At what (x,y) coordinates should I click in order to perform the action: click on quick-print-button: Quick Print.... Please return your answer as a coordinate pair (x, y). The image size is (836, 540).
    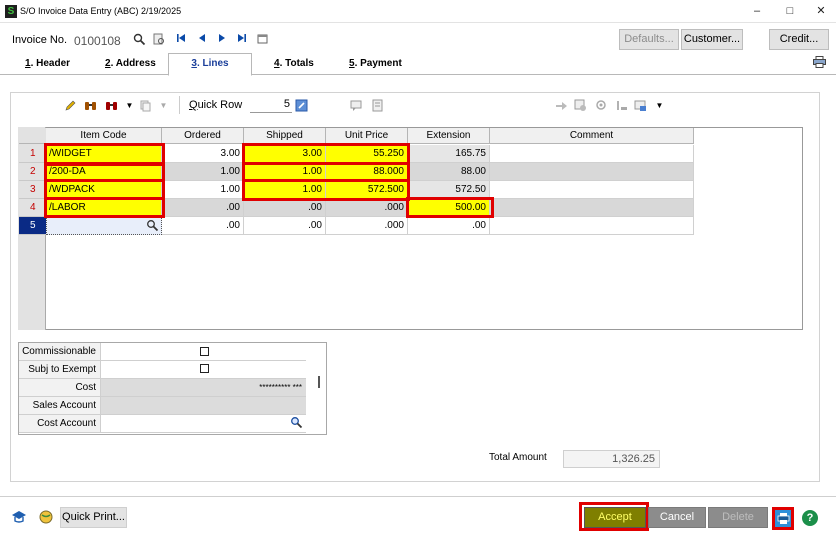
    Looking at the image, I should click on (93, 517).